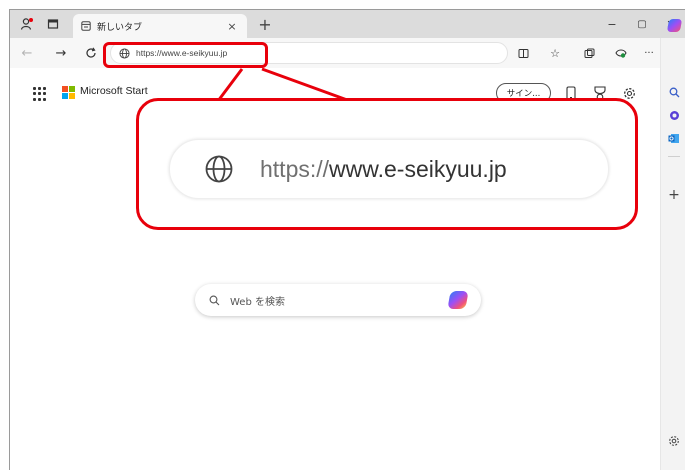 This screenshot has width=685, height=470. I want to click on zoomed-url-host: www.e-seikyuu.jp, so click(418, 168).